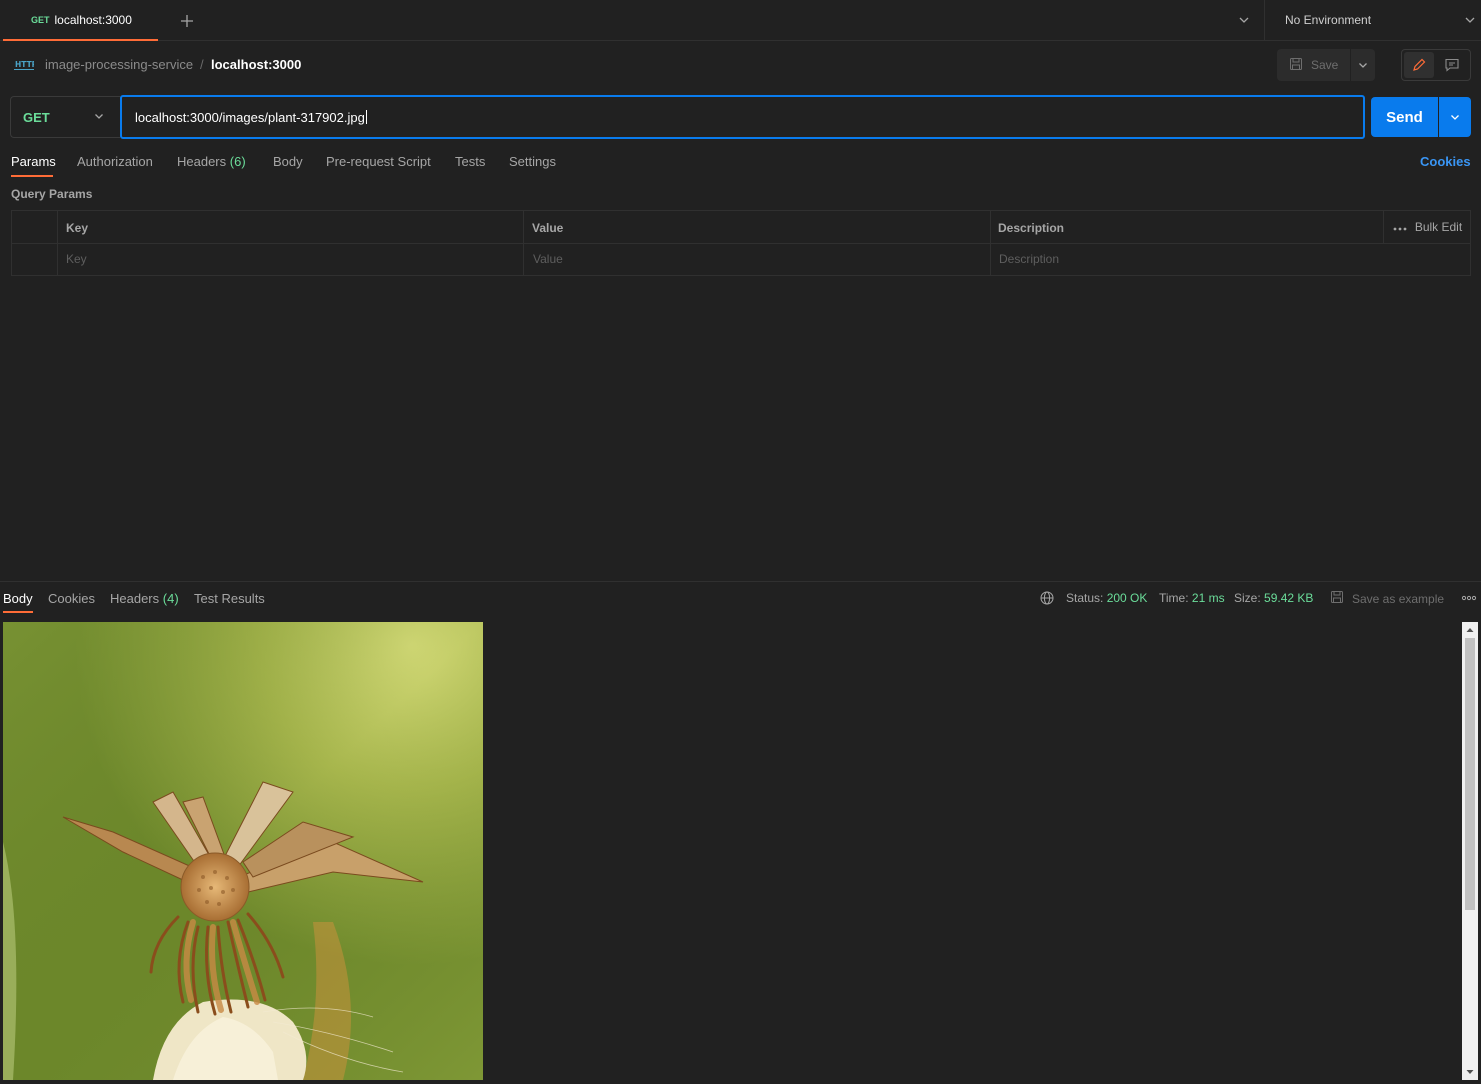  Describe the element at coordinates (1455, 117) in the screenshot. I see `send-options-chevron-down-icon` at that location.